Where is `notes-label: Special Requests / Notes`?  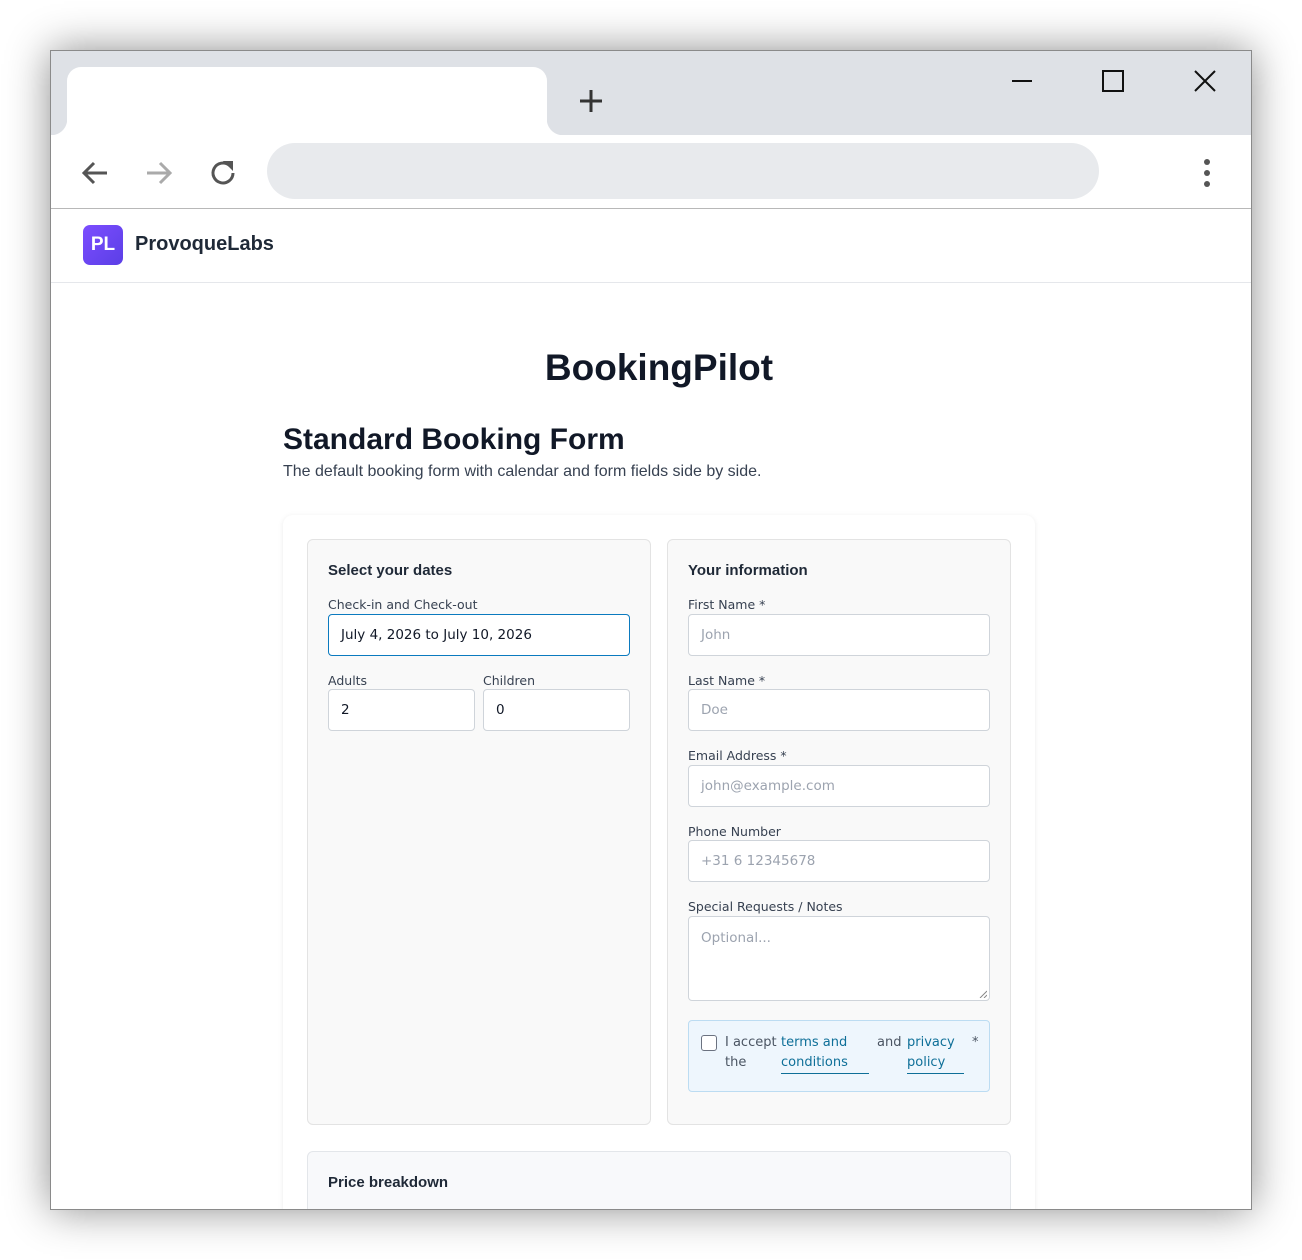
notes-label: Special Requests / Notes is located at coordinates (765, 906).